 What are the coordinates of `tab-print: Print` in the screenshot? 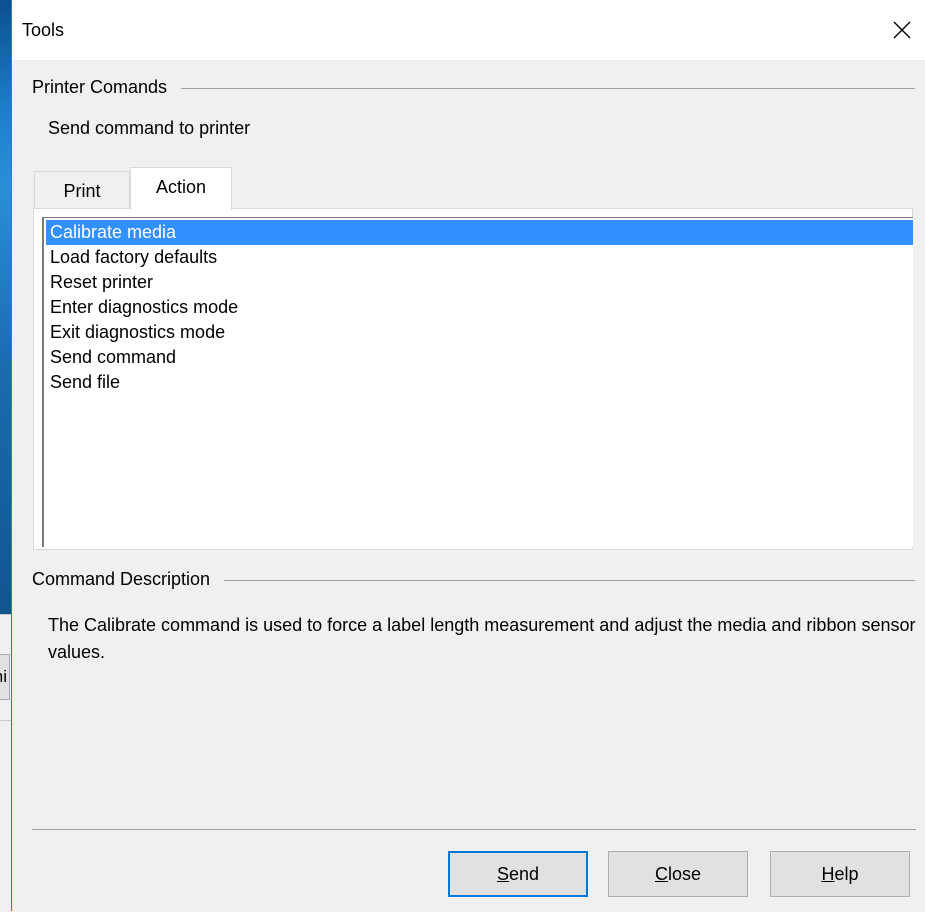 It's located at (82, 190).